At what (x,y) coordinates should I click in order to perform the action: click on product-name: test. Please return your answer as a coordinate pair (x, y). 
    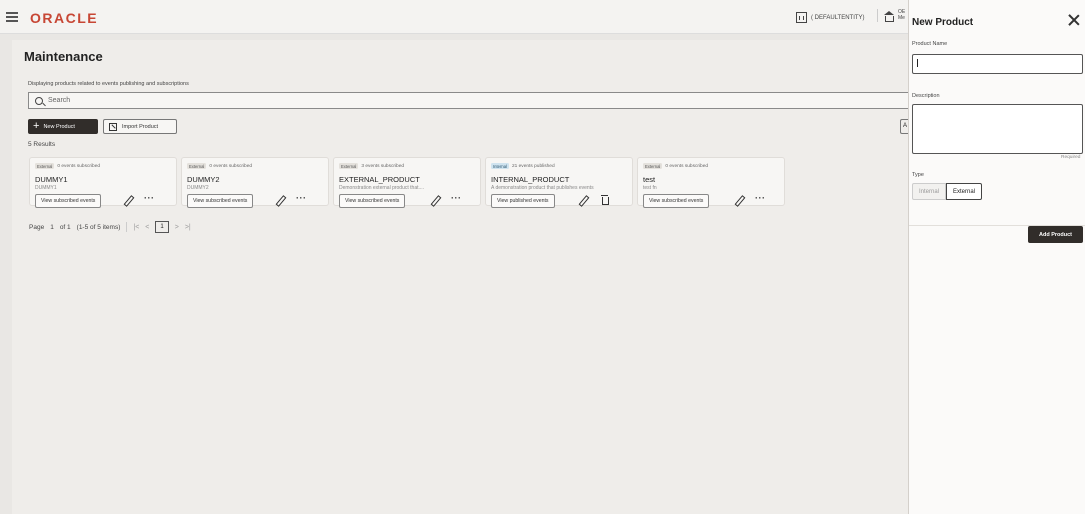
    Looking at the image, I should click on (649, 179).